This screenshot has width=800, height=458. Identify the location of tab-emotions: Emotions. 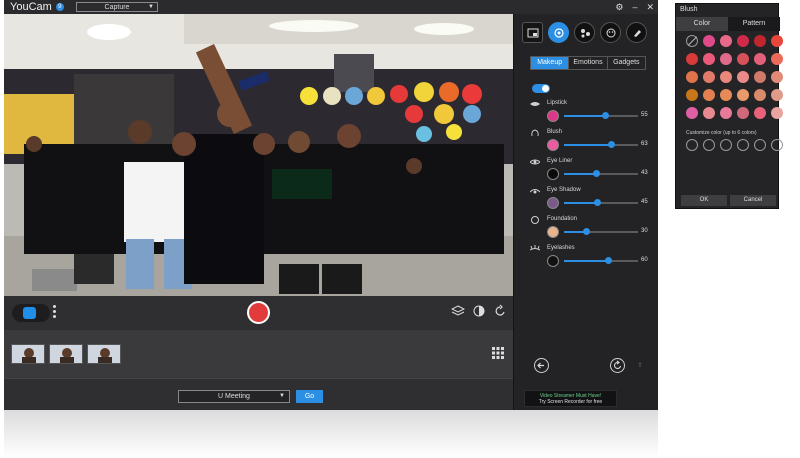
(588, 63).